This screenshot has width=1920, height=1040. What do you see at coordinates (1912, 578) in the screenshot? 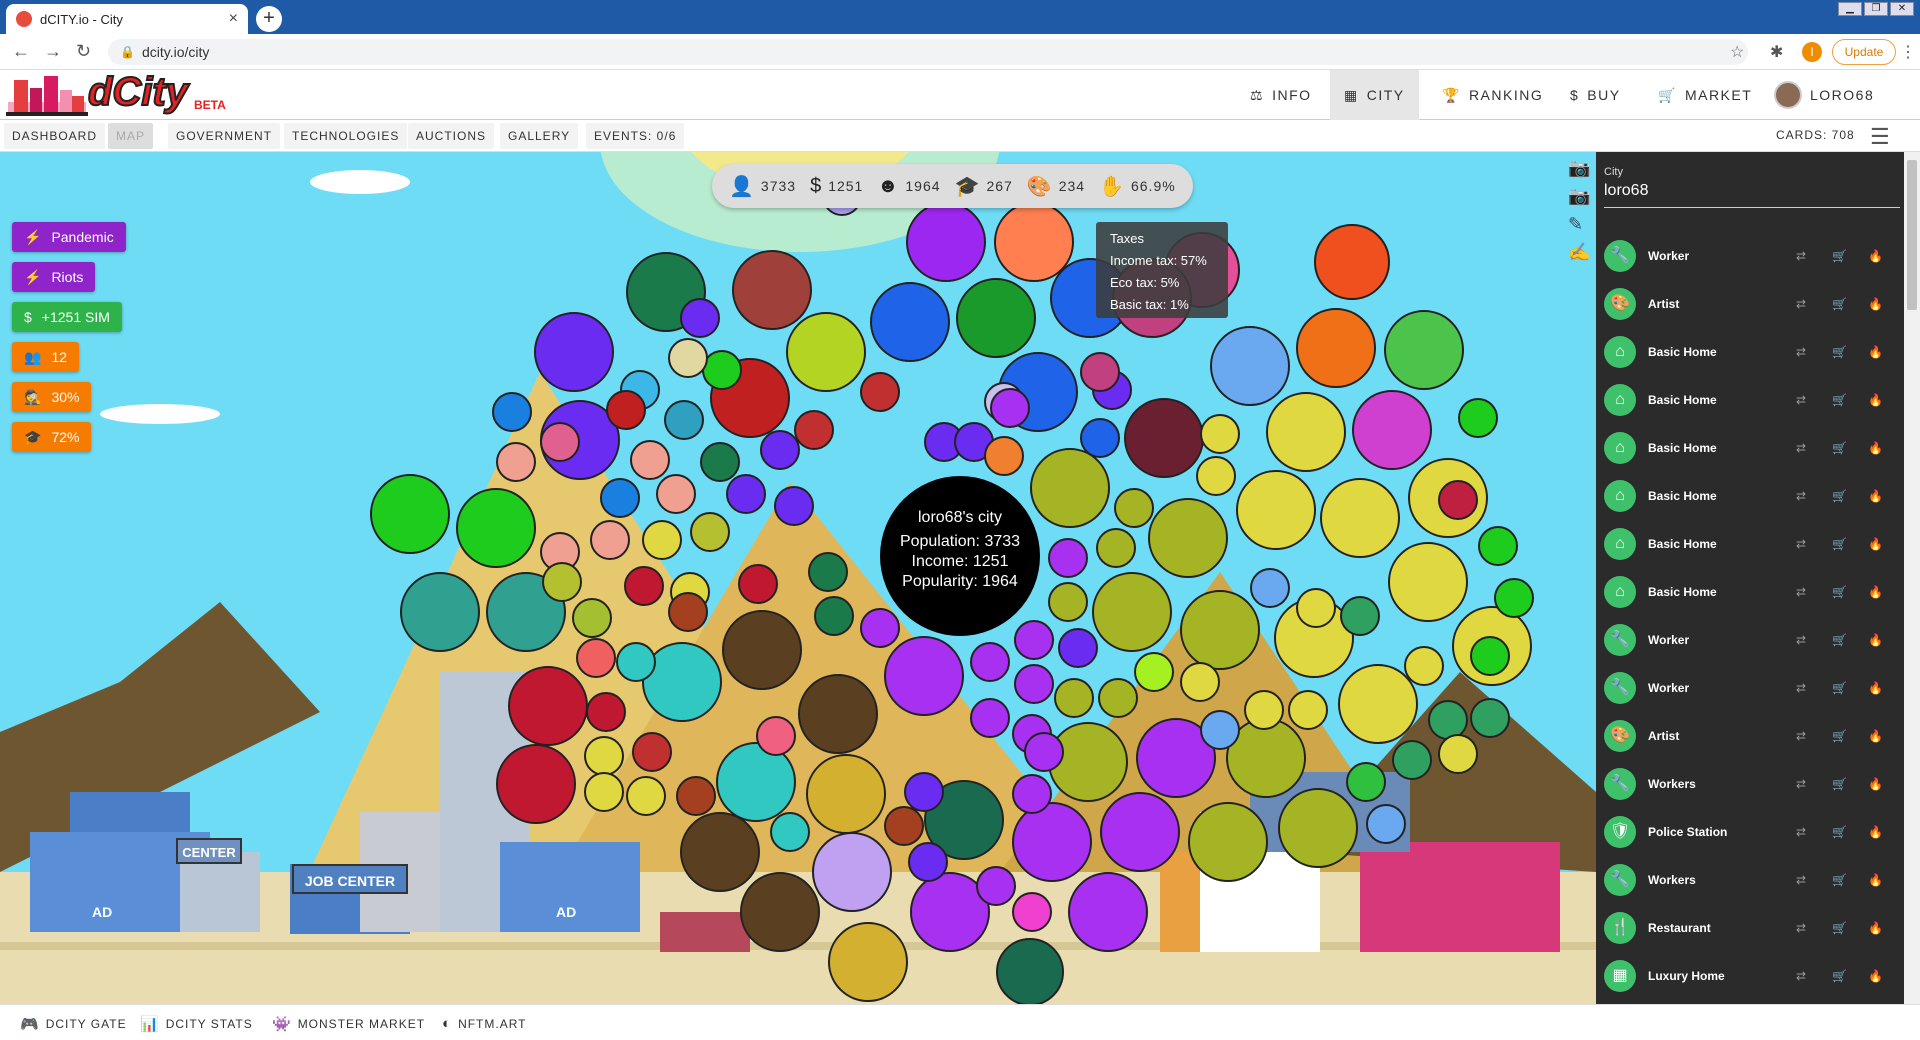
I see `sidebar-scrollbar` at bounding box center [1912, 578].